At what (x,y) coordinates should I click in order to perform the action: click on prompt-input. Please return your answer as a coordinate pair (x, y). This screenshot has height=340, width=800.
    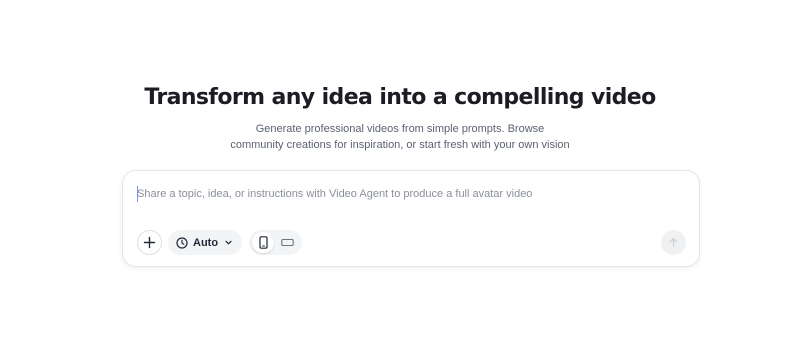
    Looking at the image, I should click on (407, 194).